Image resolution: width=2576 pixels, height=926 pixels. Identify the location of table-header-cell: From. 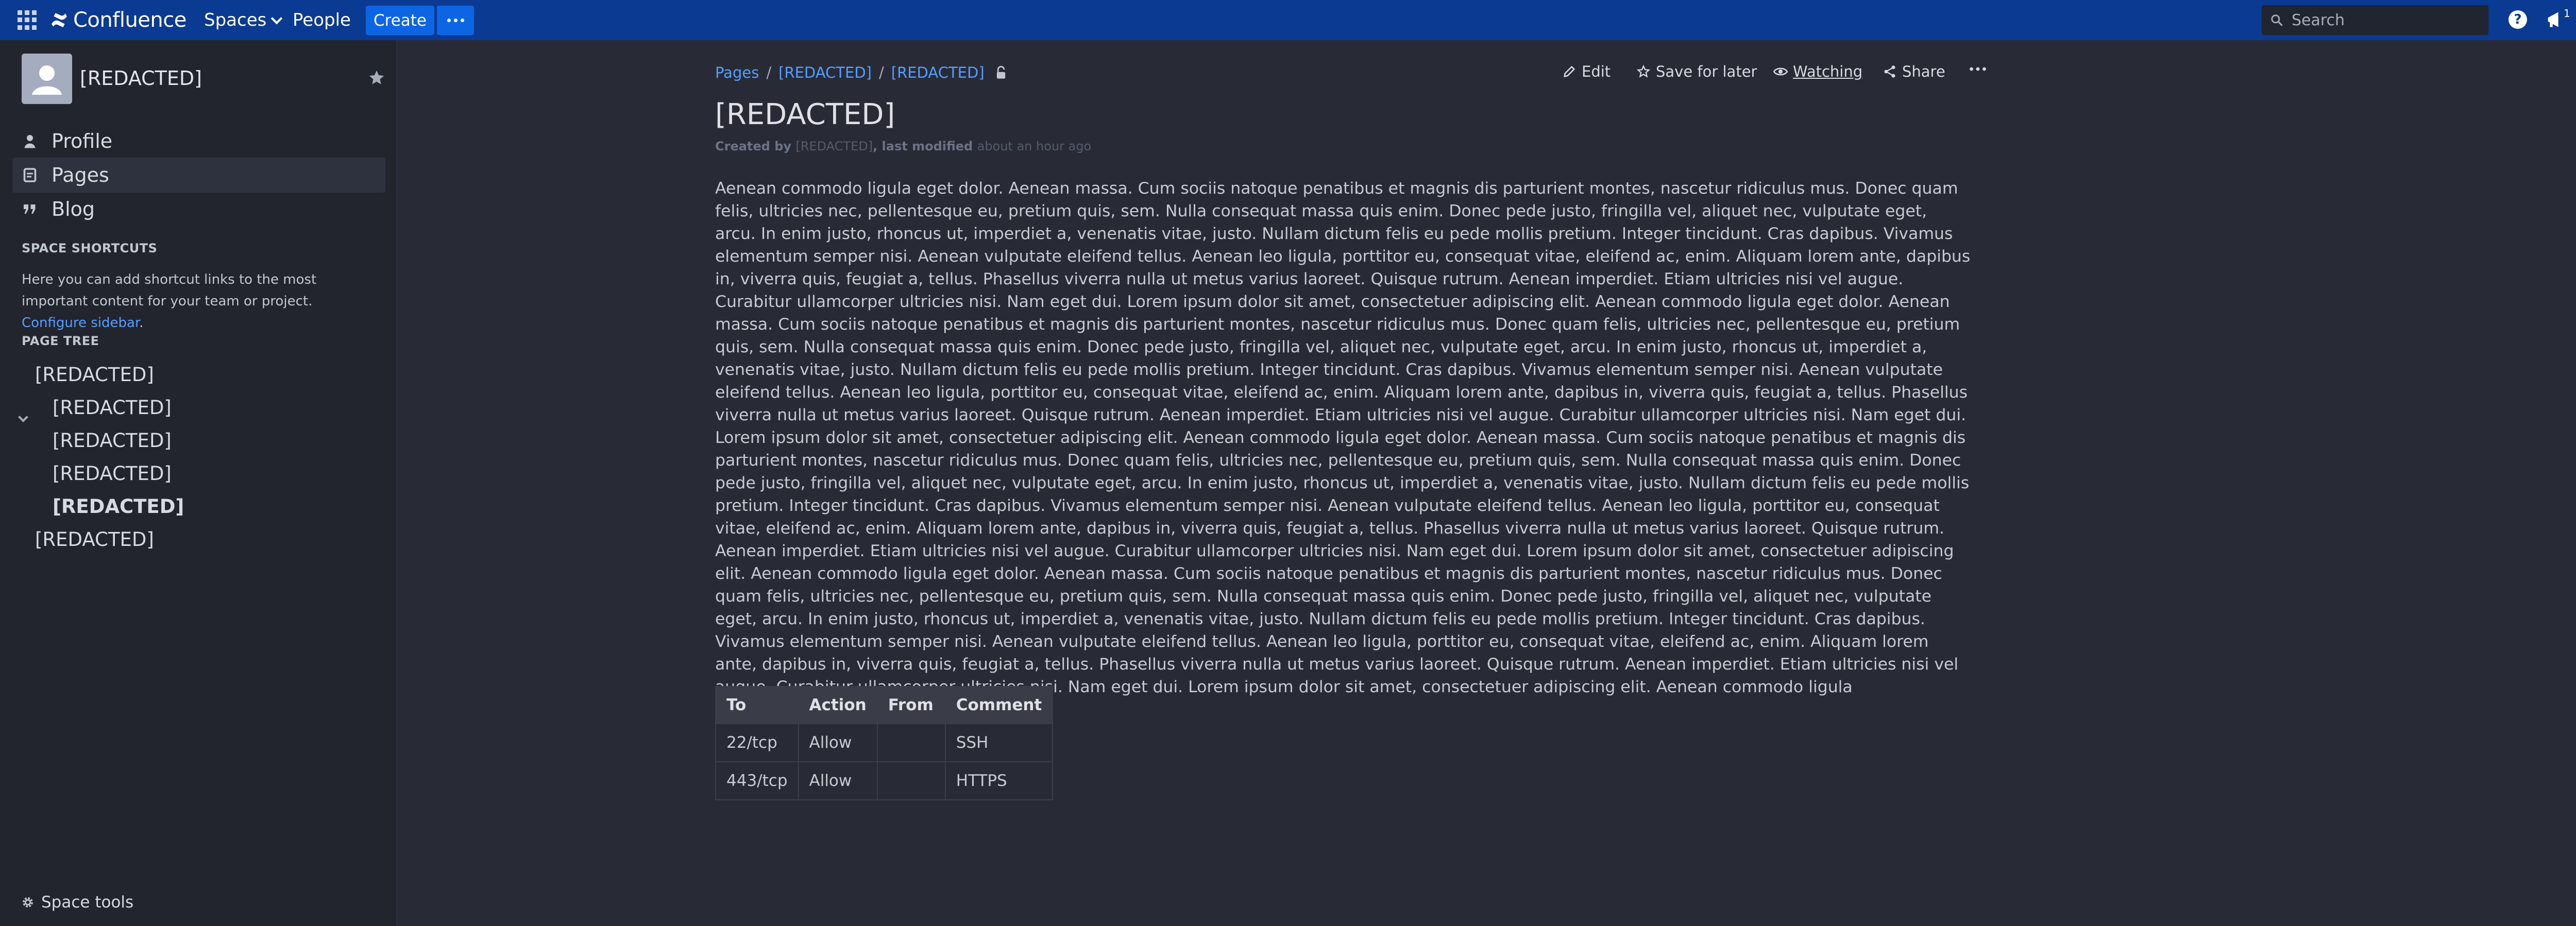
(911, 705).